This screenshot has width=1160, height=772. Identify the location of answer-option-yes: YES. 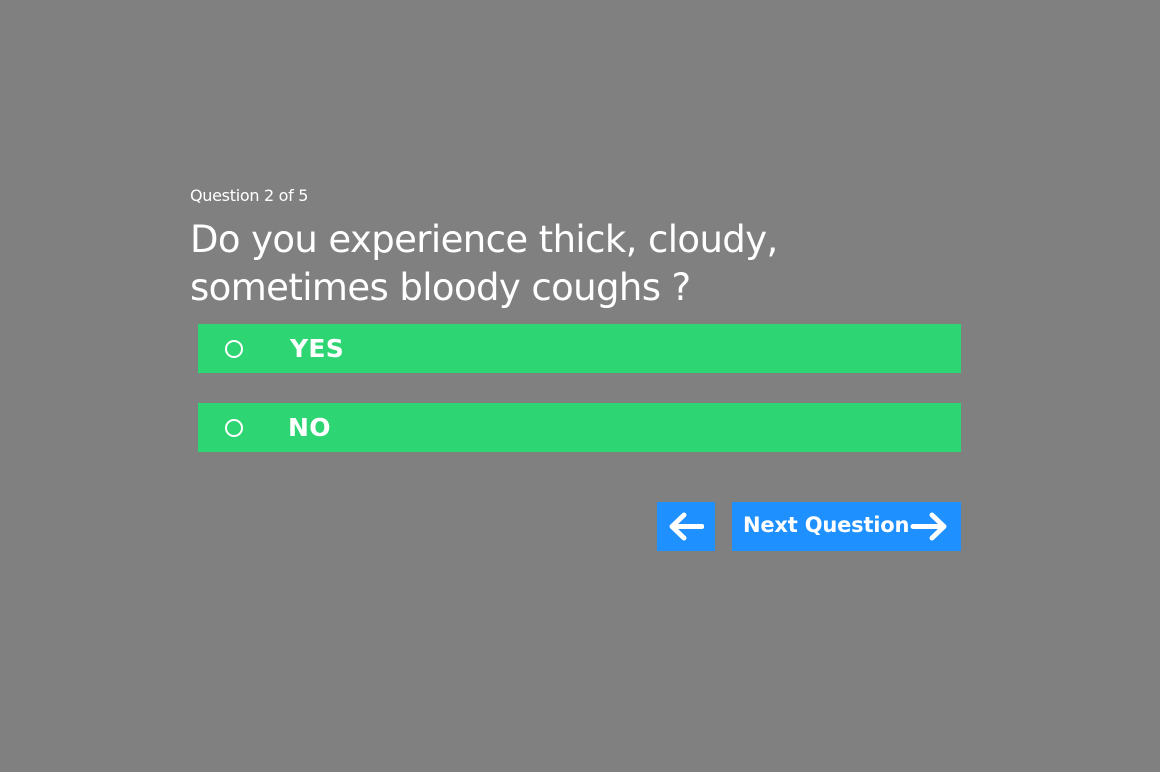
(579, 348).